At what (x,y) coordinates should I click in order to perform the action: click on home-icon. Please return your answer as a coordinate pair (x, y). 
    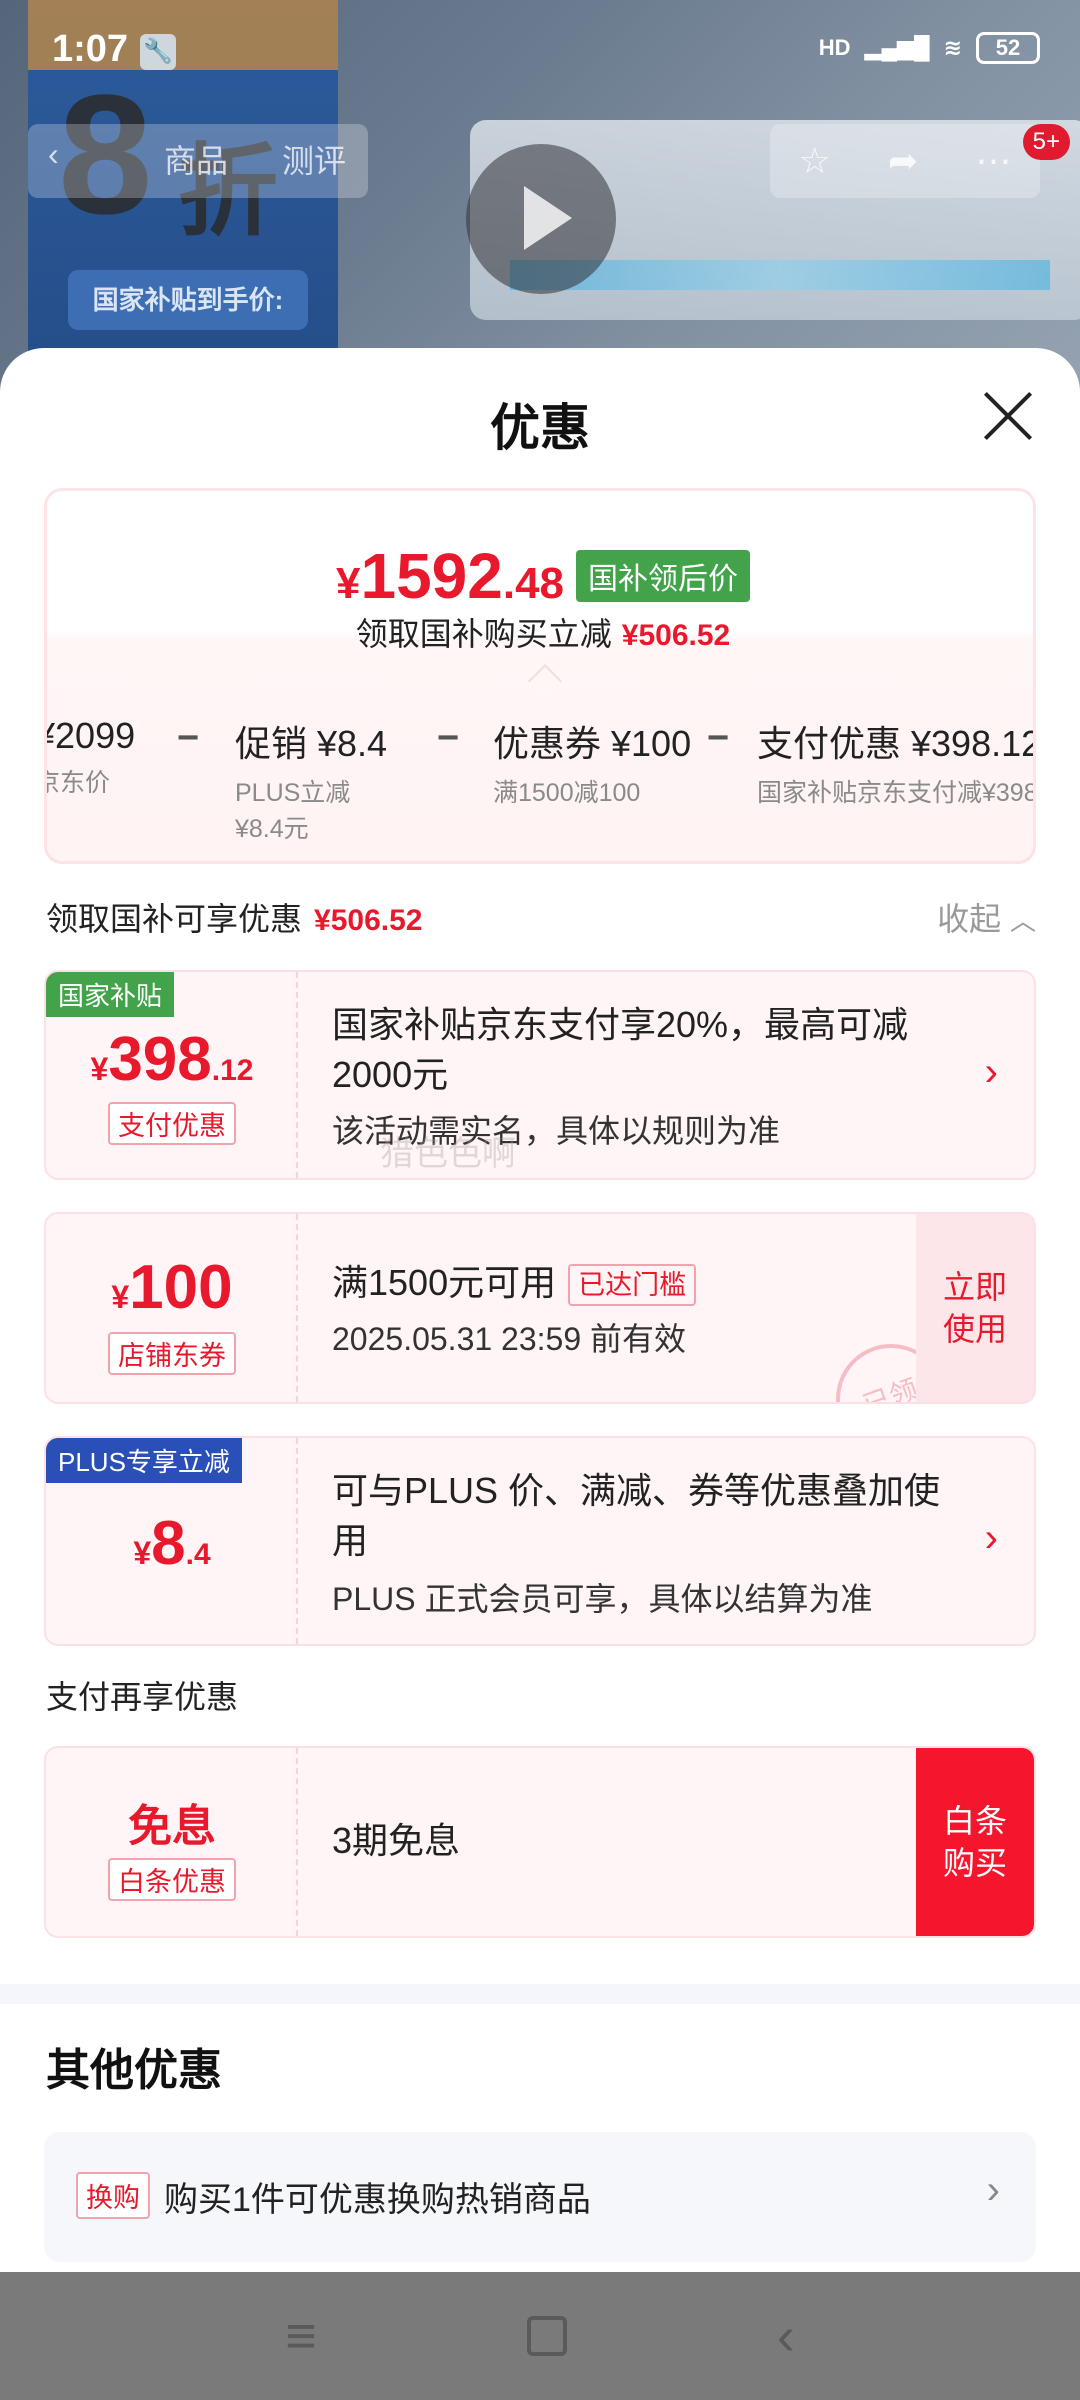
    Looking at the image, I should click on (546, 2336).